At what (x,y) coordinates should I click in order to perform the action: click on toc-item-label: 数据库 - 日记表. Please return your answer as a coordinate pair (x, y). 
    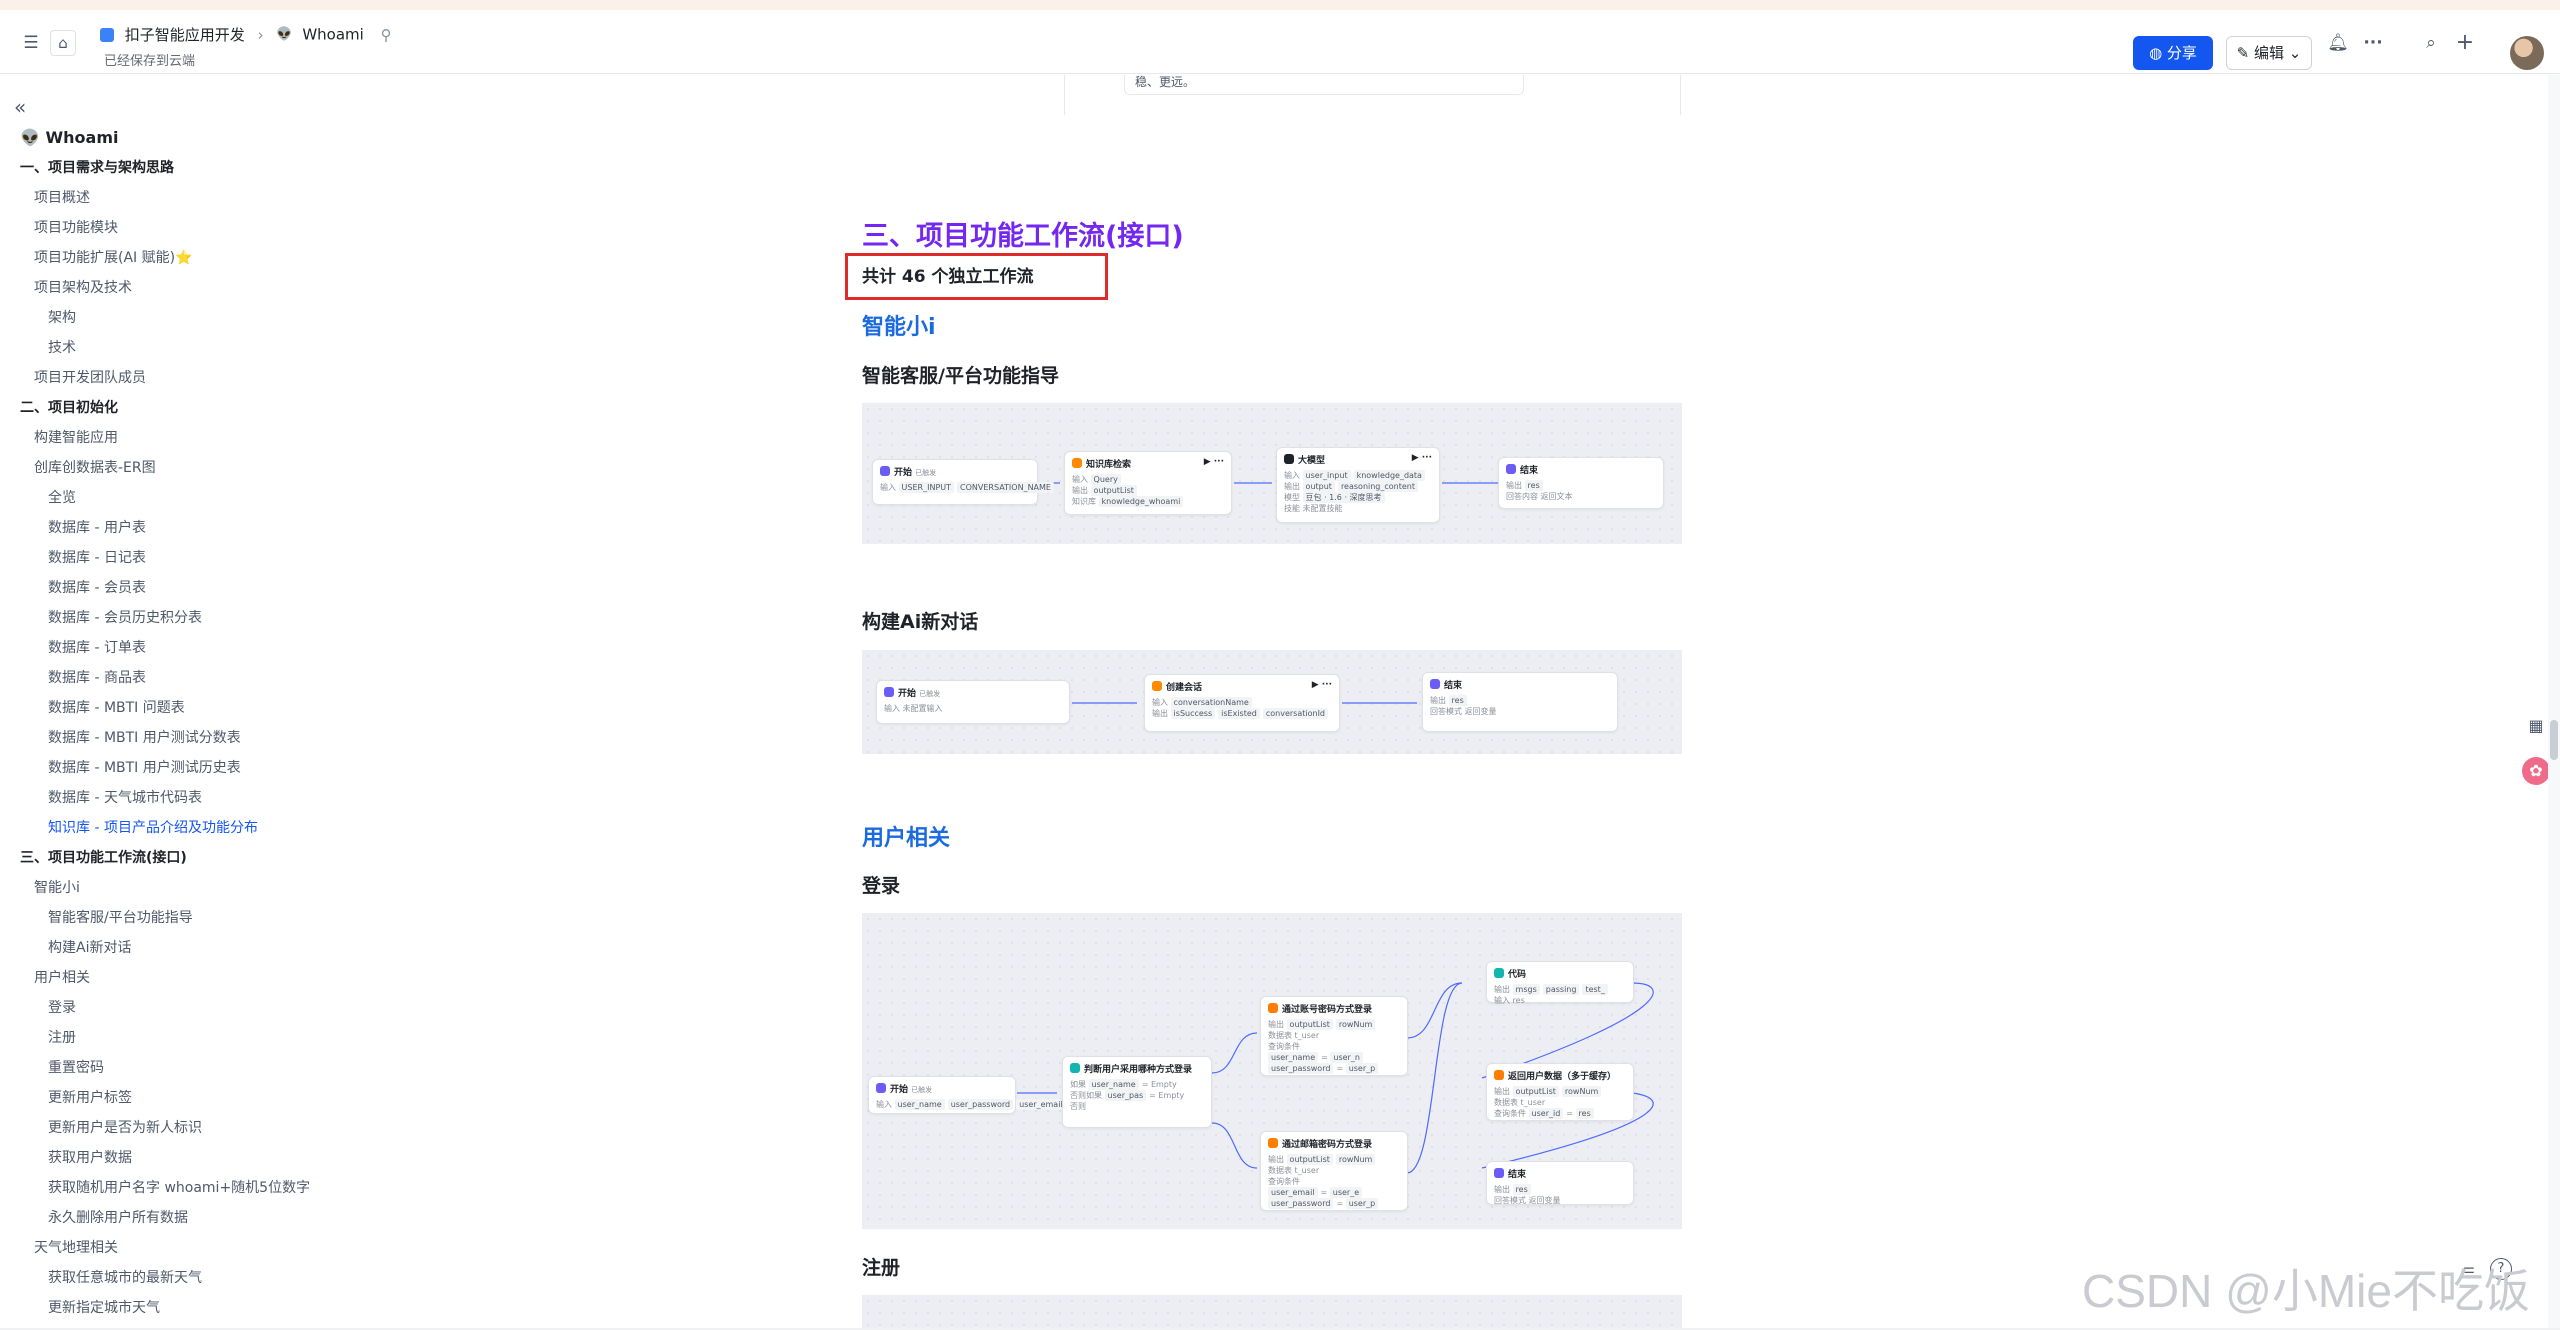
    Looking at the image, I should click on (97, 558).